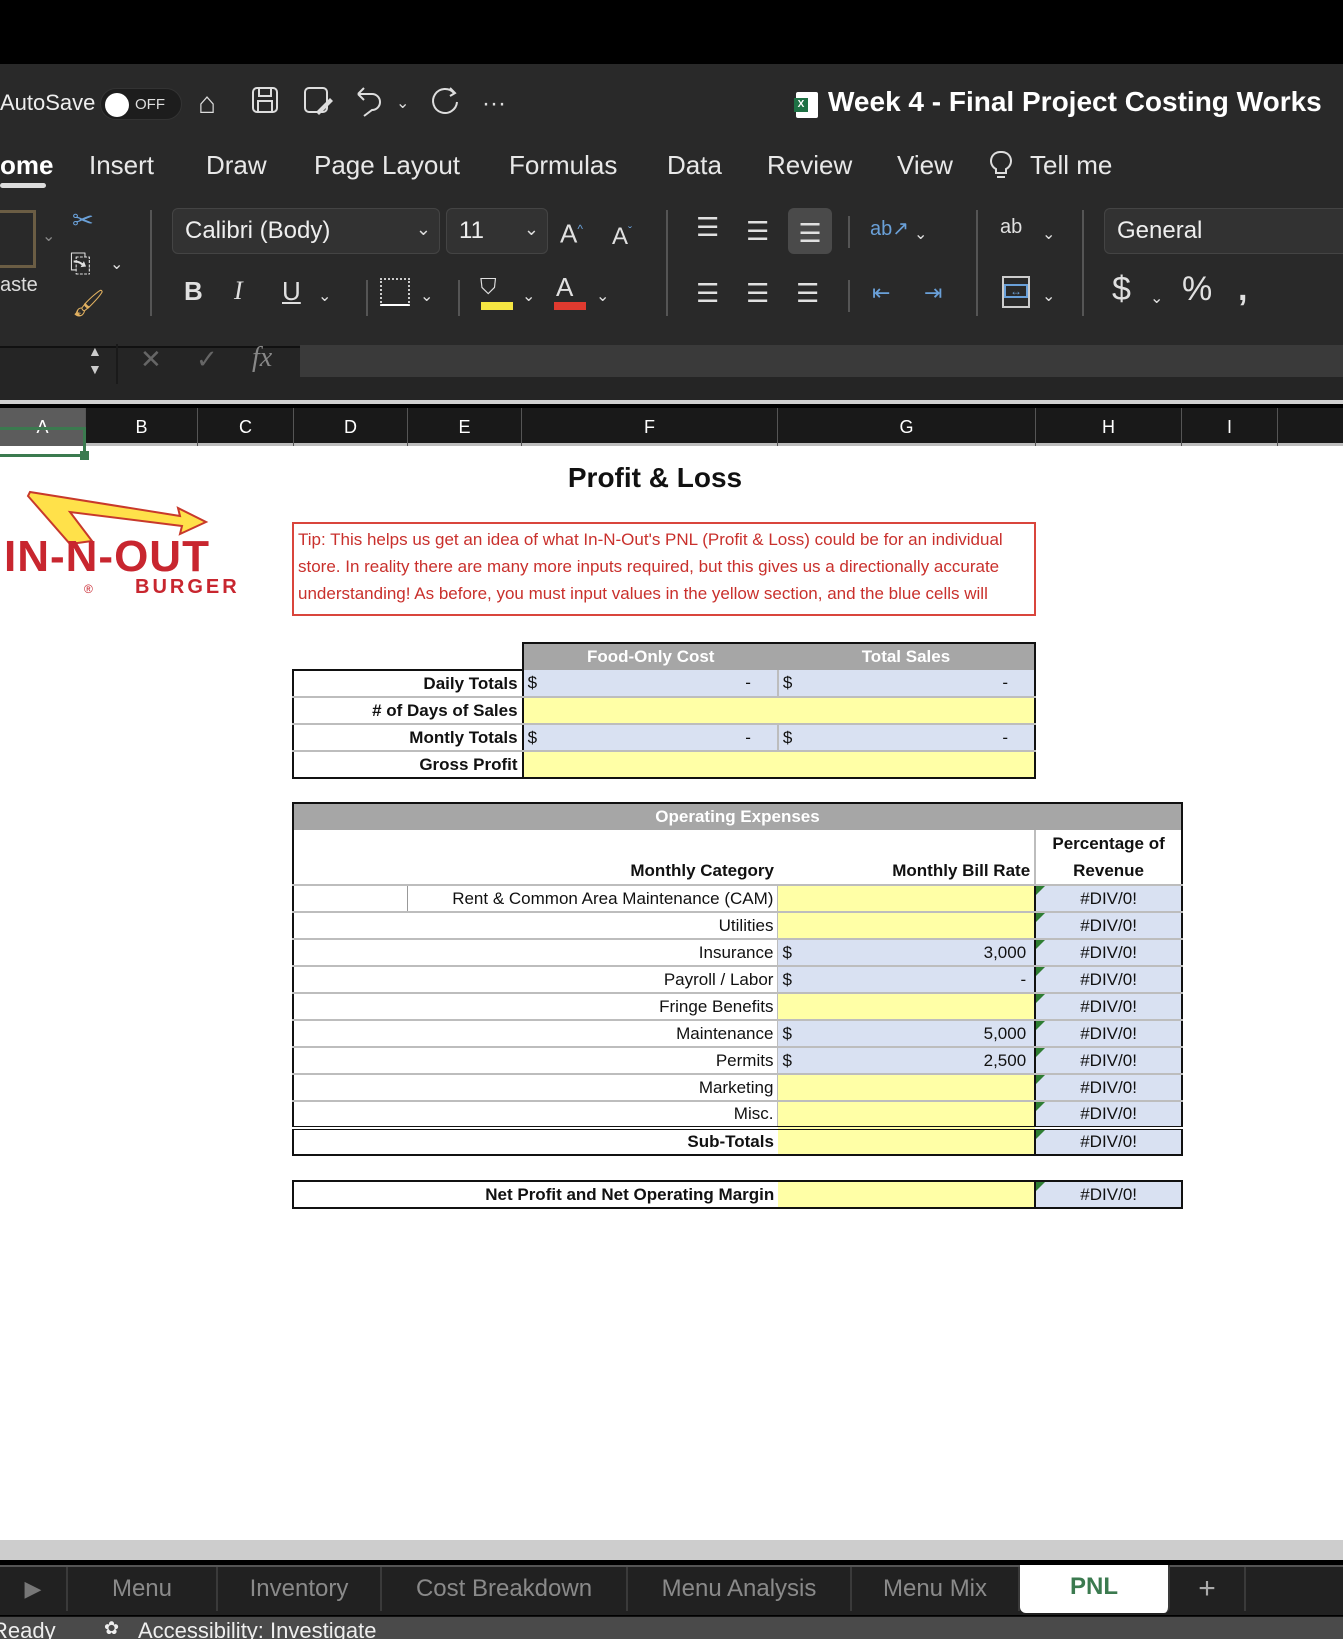 The height and width of the screenshot is (1639, 1343). Describe the element at coordinates (671, 1550) in the screenshot. I see `horizontal-scrollbar` at that location.